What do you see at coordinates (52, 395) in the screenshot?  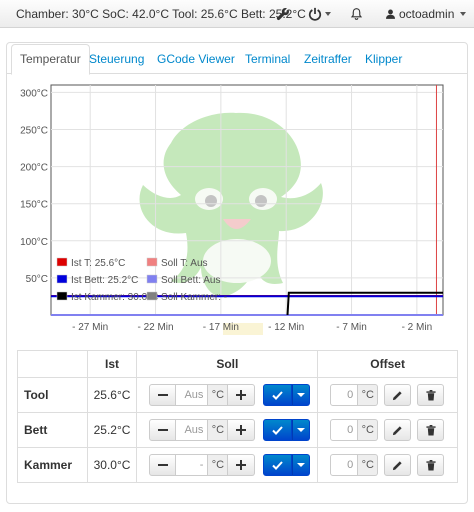 I see `row-name-tool: Tool` at bounding box center [52, 395].